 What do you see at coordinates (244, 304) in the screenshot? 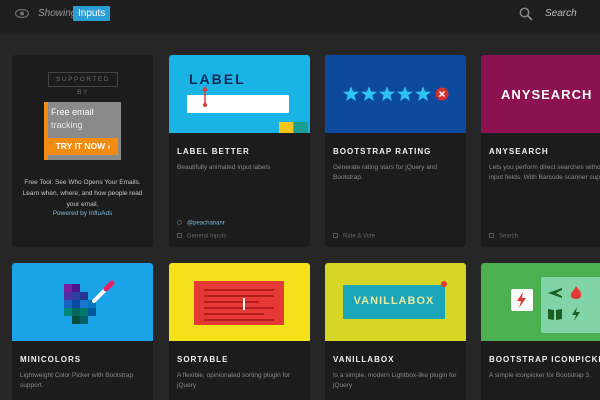
I see `drag-marker` at bounding box center [244, 304].